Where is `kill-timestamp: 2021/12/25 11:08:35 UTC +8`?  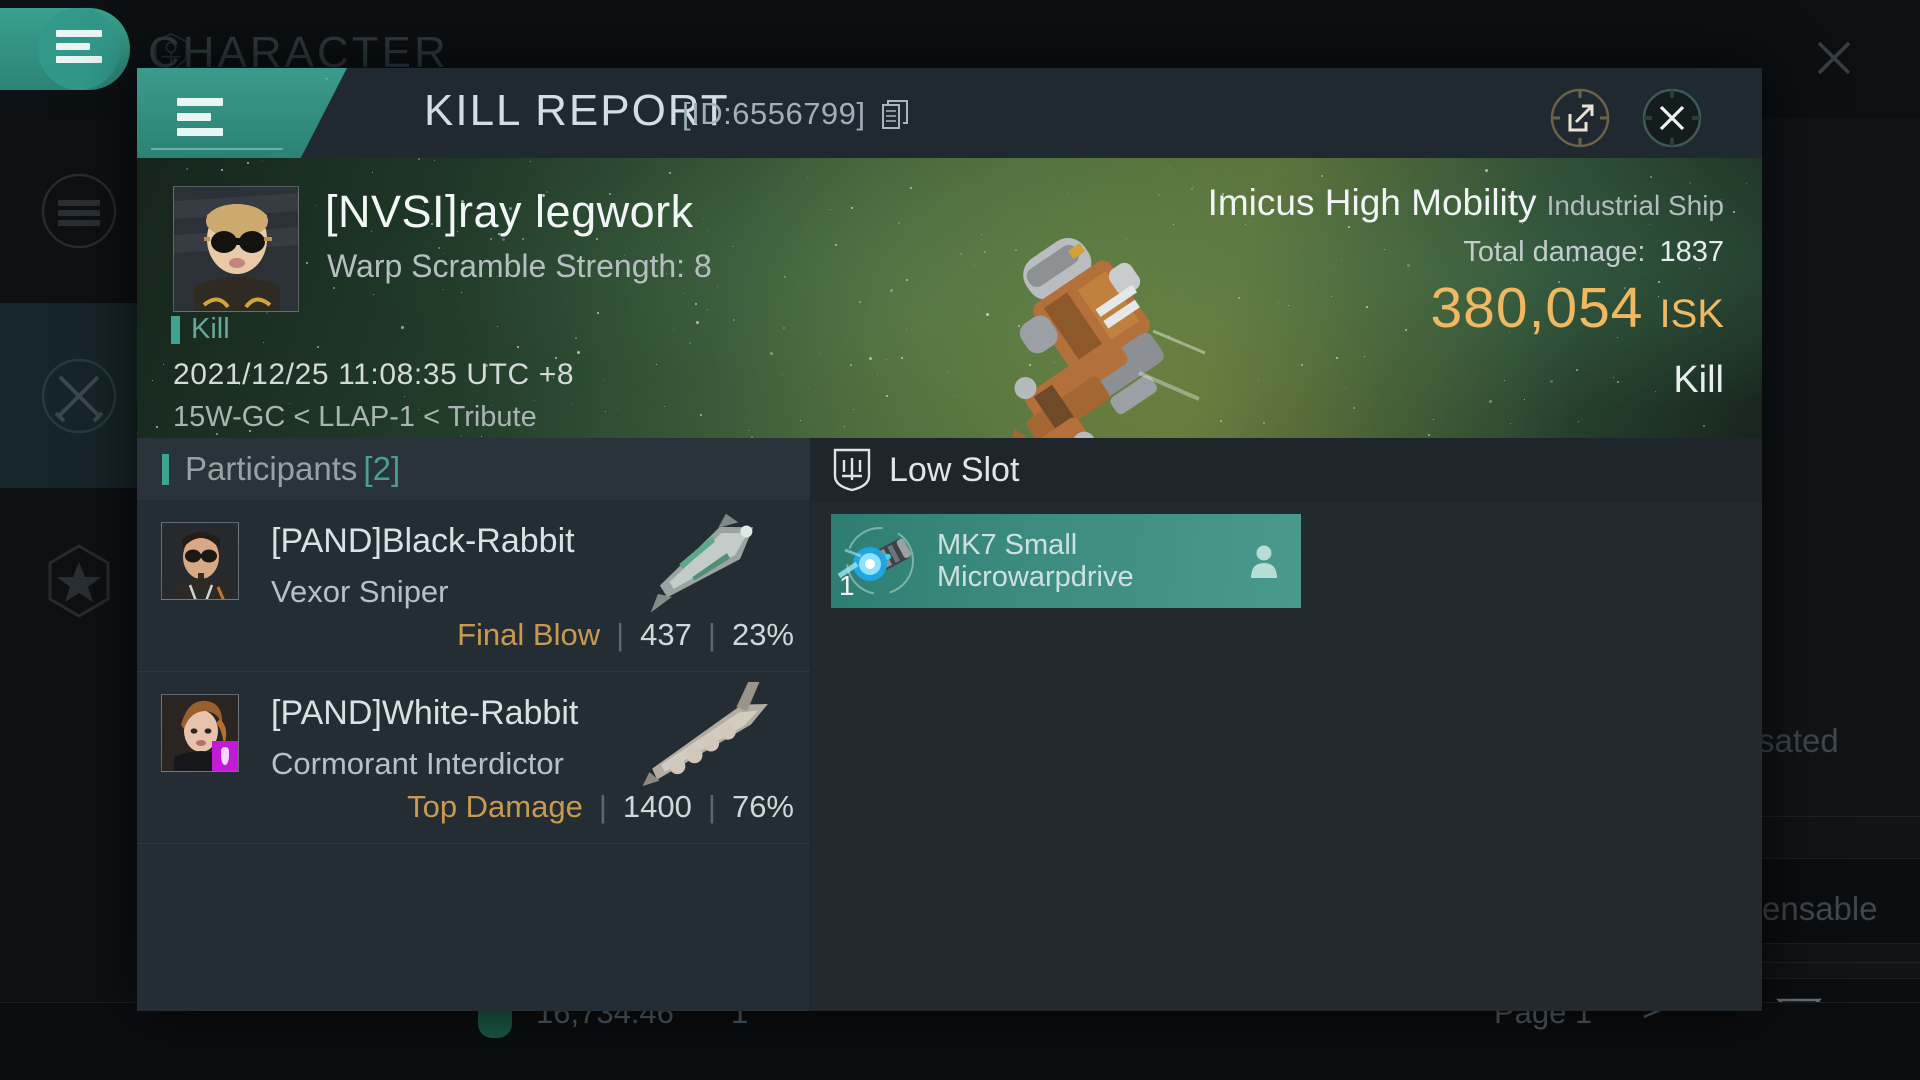 kill-timestamp: 2021/12/25 11:08:35 UTC +8 is located at coordinates (374, 374).